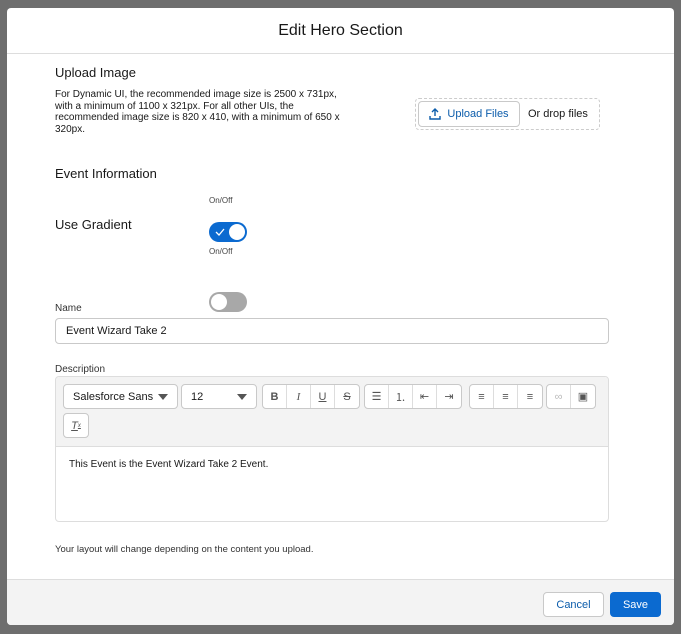  I want to click on clear-formatting-icon: Tx, so click(76, 425).